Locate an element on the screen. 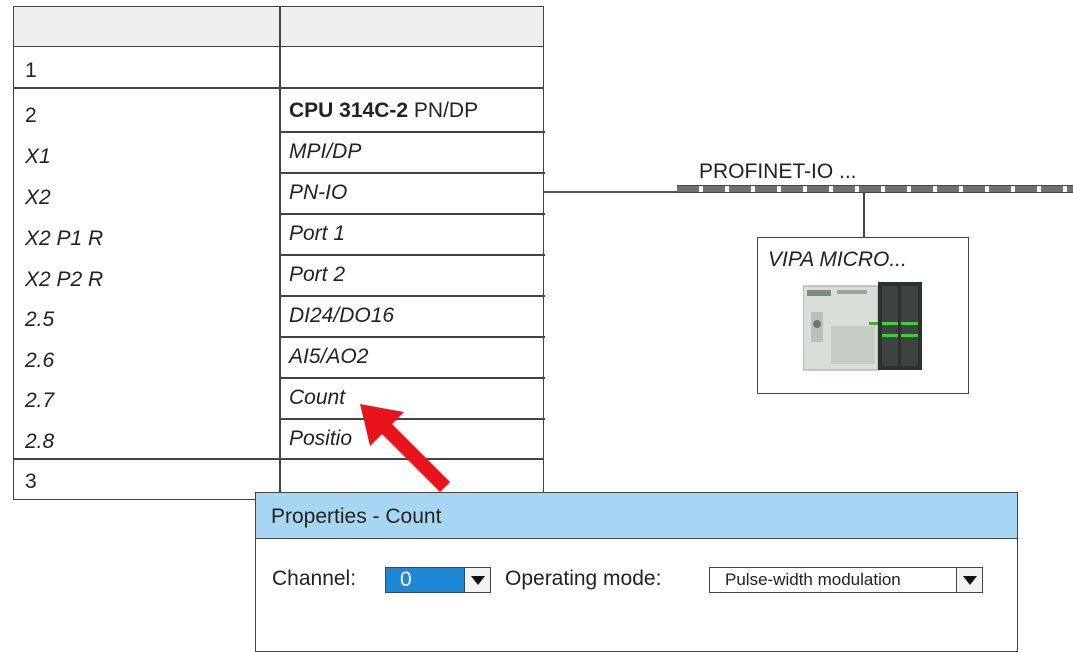 The height and width of the screenshot is (652, 1073). module-cell: AI5/AO2 is located at coordinates (328, 357).